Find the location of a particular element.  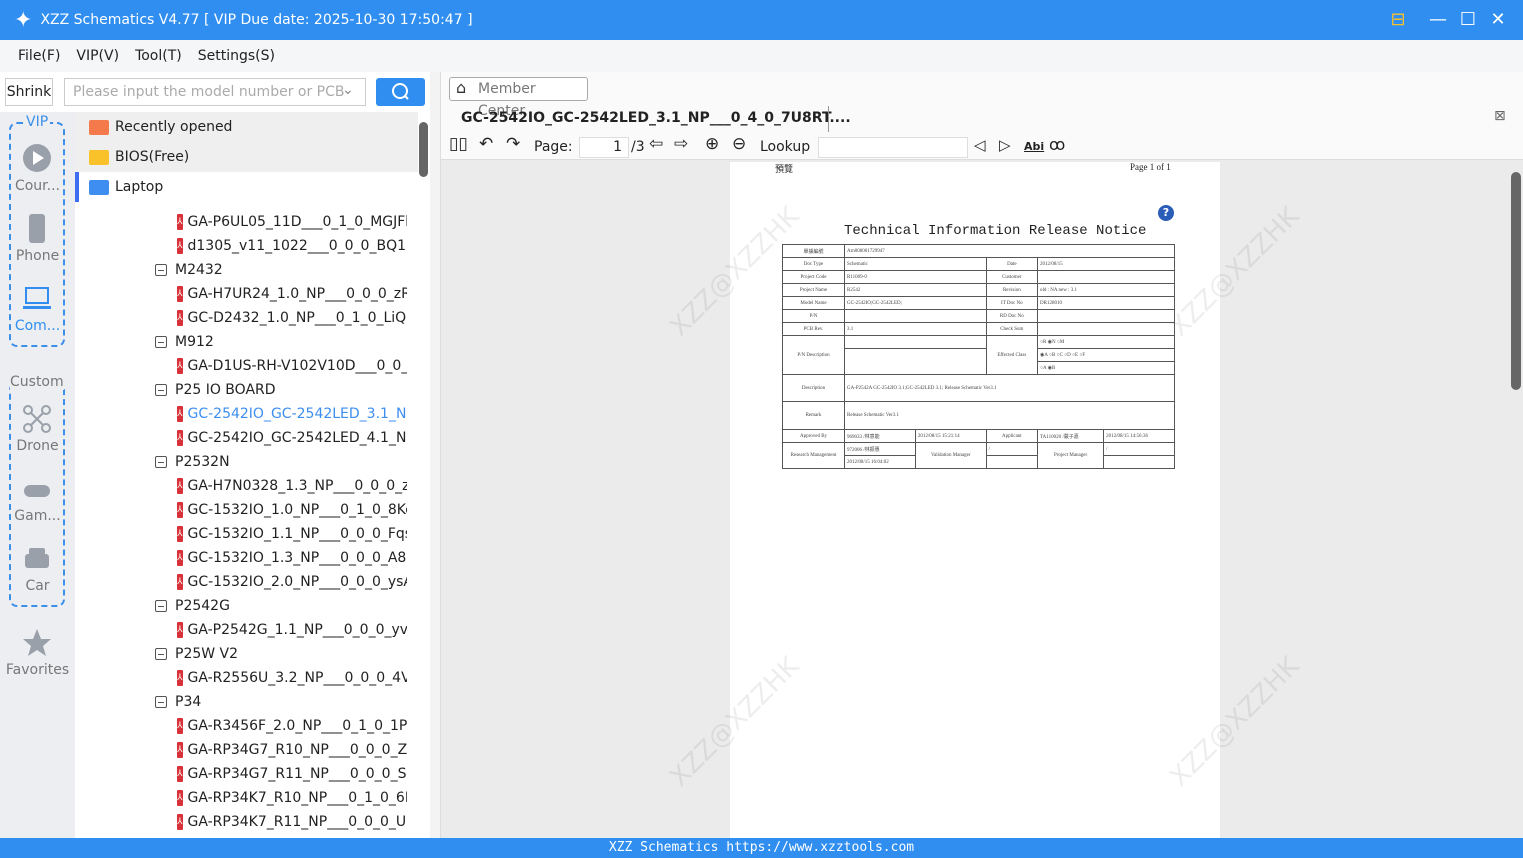

minimize-button: — is located at coordinates (1438, 20).